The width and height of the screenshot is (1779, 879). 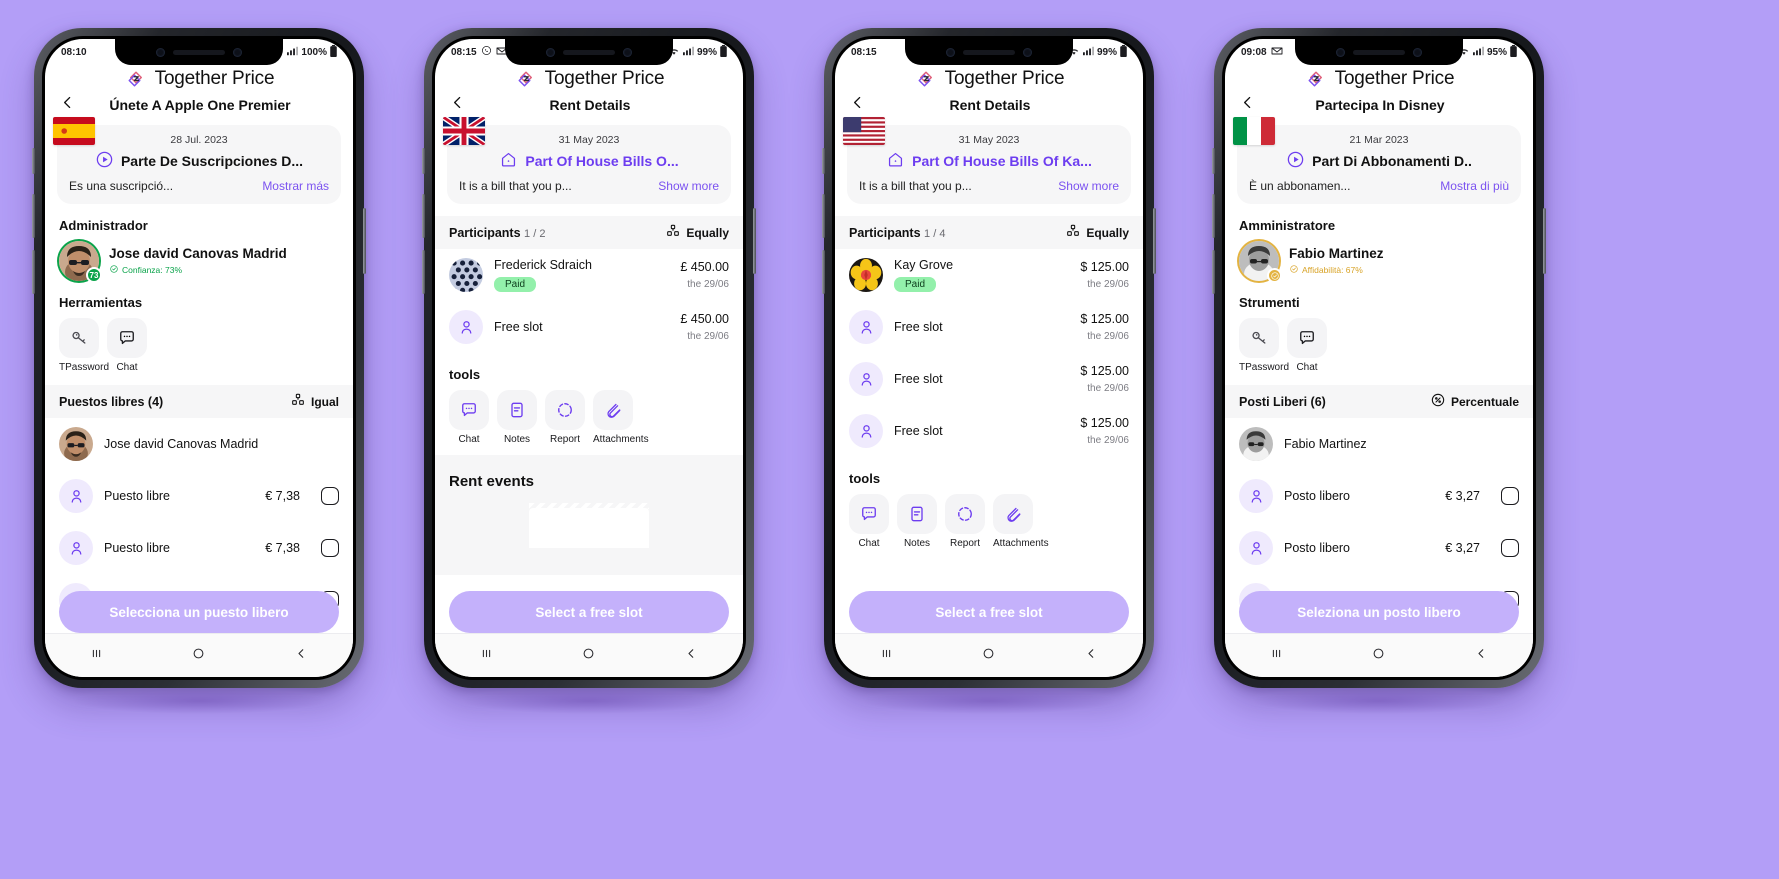 I want to click on admin-row: Fabio Martinez Affidabilità: 67%, so click(x=1379, y=262).